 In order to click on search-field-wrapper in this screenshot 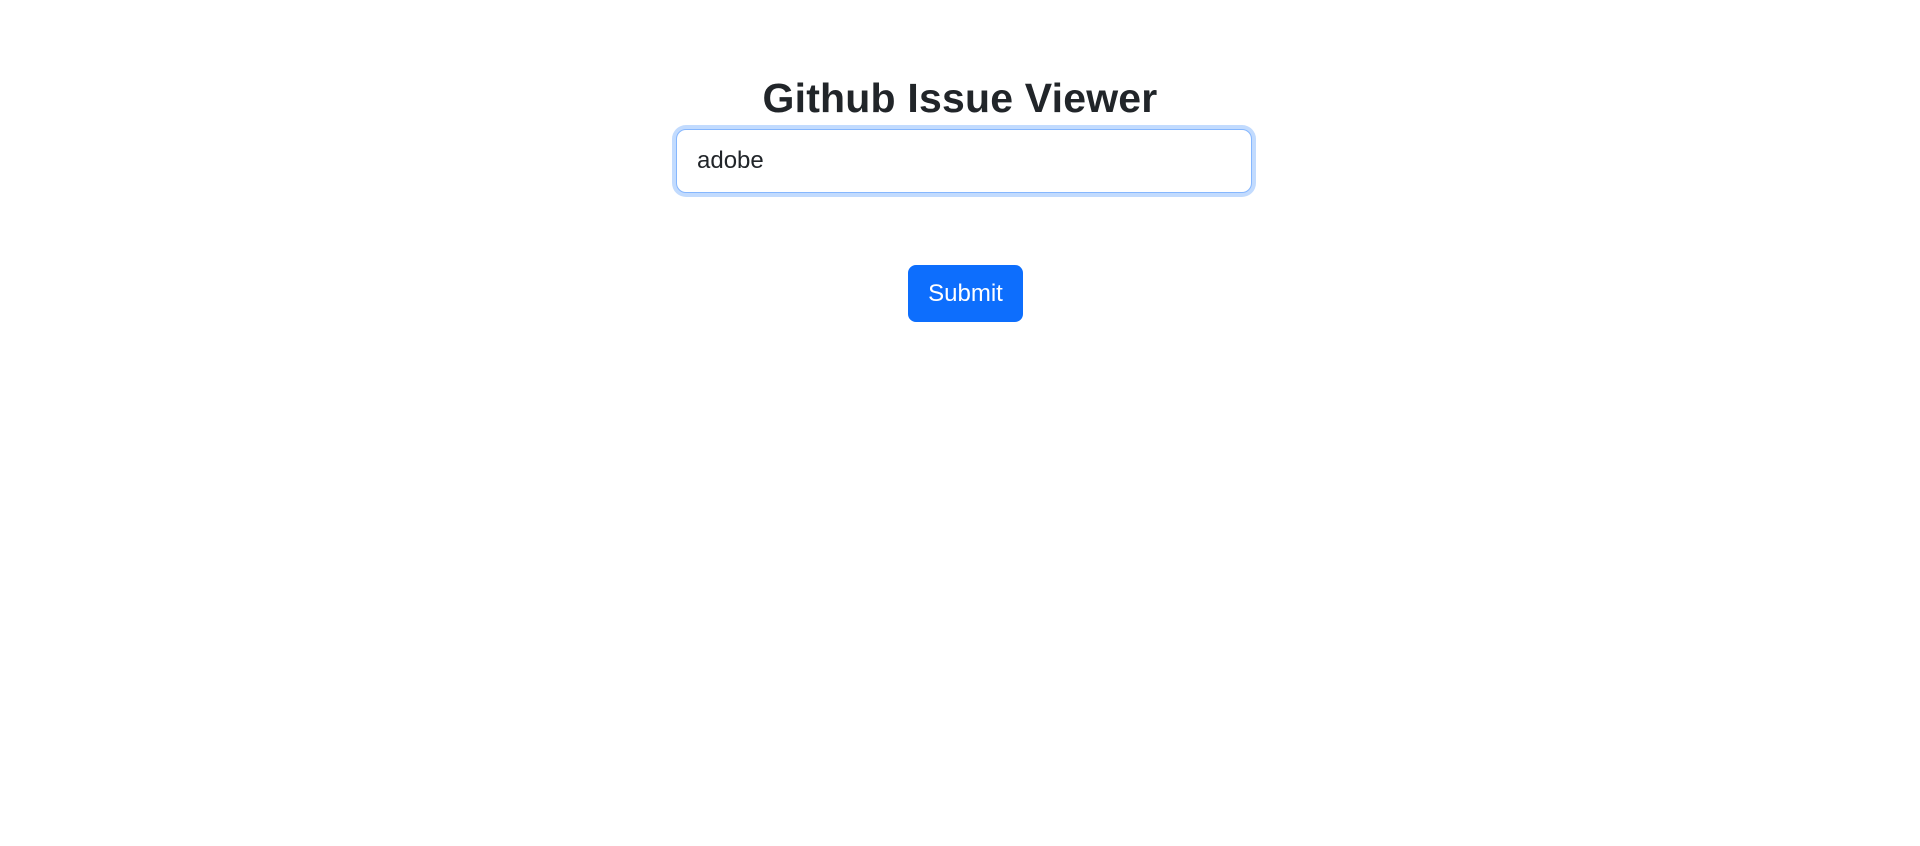, I will do `click(964, 161)`.